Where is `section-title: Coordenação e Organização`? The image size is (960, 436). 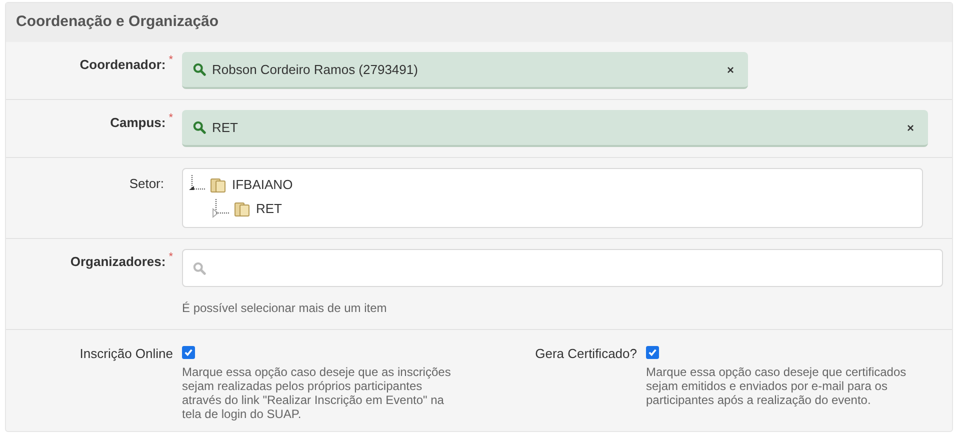
section-title: Coordenação e Organização is located at coordinates (117, 22).